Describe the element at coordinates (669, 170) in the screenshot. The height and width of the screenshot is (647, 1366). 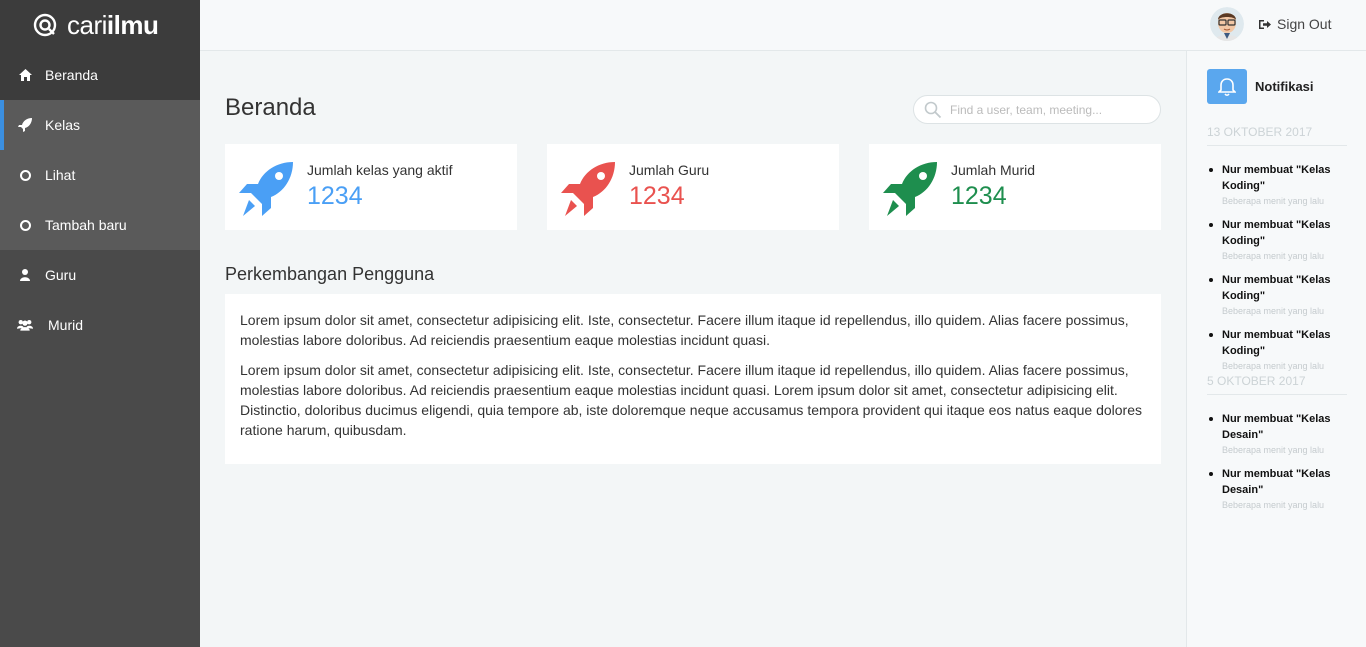
I see `stat-label: Jumlah Guru` at that location.